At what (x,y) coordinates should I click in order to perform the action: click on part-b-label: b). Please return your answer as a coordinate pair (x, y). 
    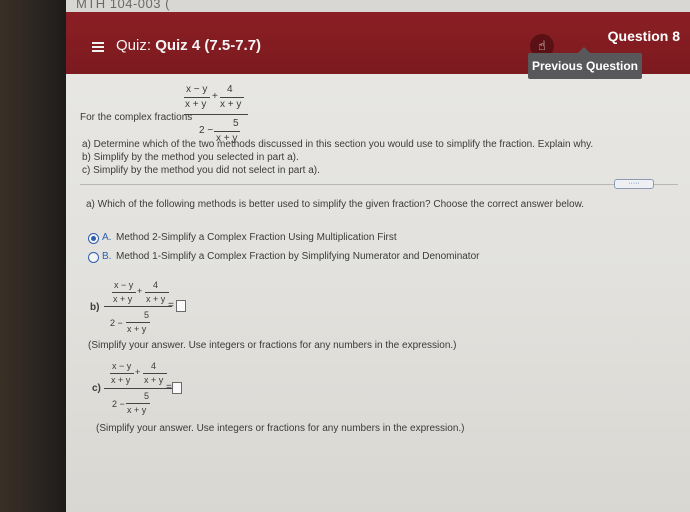
    Looking at the image, I should click on (95, 307).